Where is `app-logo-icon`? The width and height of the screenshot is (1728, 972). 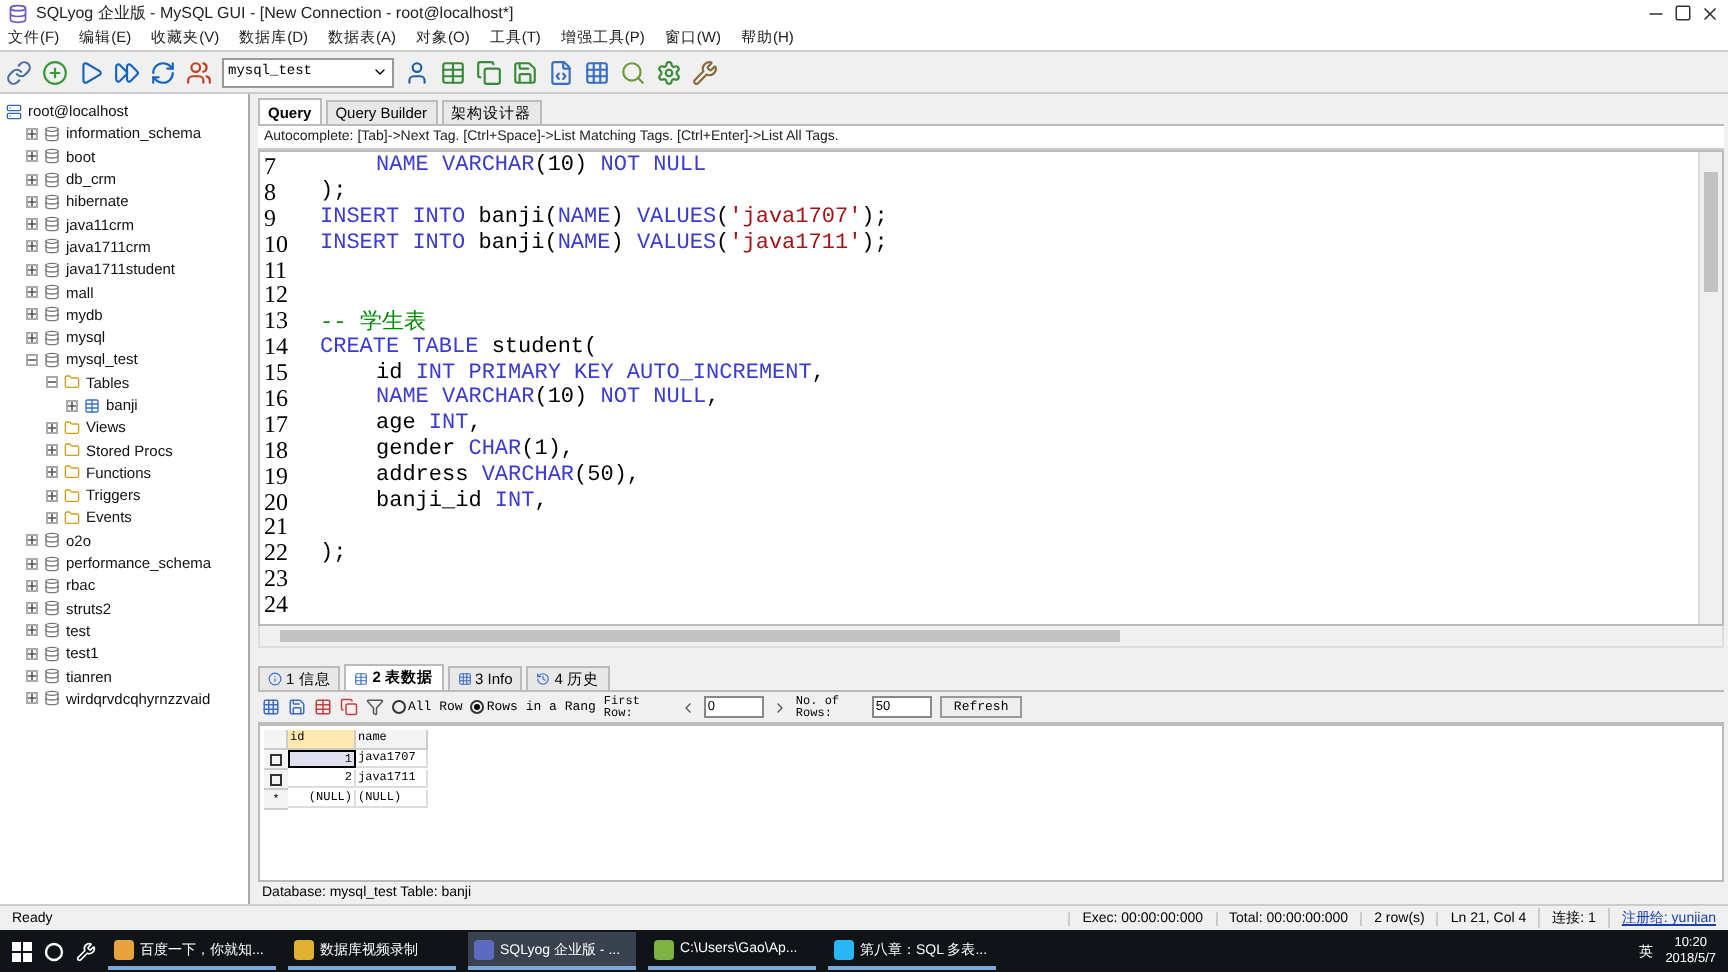 app-logo-icon is located at coordinates (18, 13).